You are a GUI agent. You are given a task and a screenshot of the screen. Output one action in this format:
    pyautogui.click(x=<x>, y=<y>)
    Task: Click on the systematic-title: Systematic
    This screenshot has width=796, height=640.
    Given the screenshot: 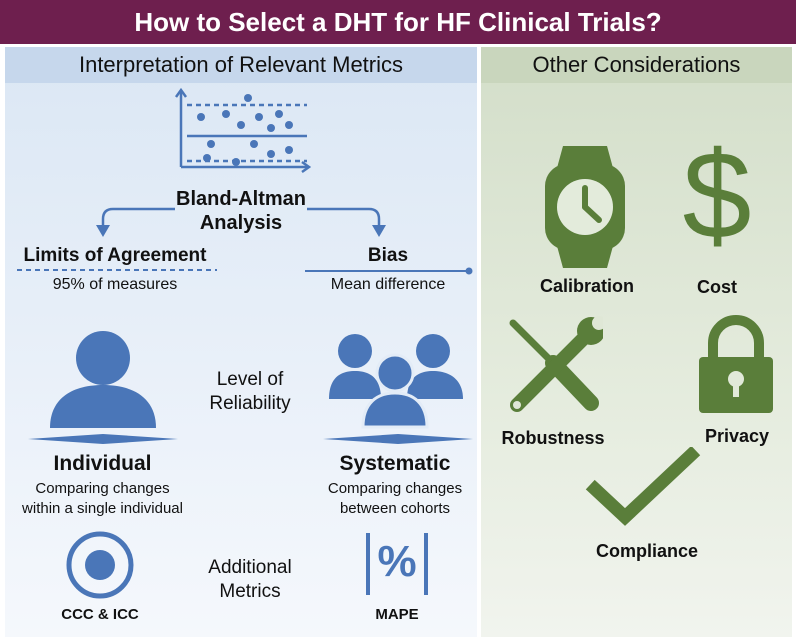 What is the action you would take?
    pyautogui.click(x=395, y=463)
    